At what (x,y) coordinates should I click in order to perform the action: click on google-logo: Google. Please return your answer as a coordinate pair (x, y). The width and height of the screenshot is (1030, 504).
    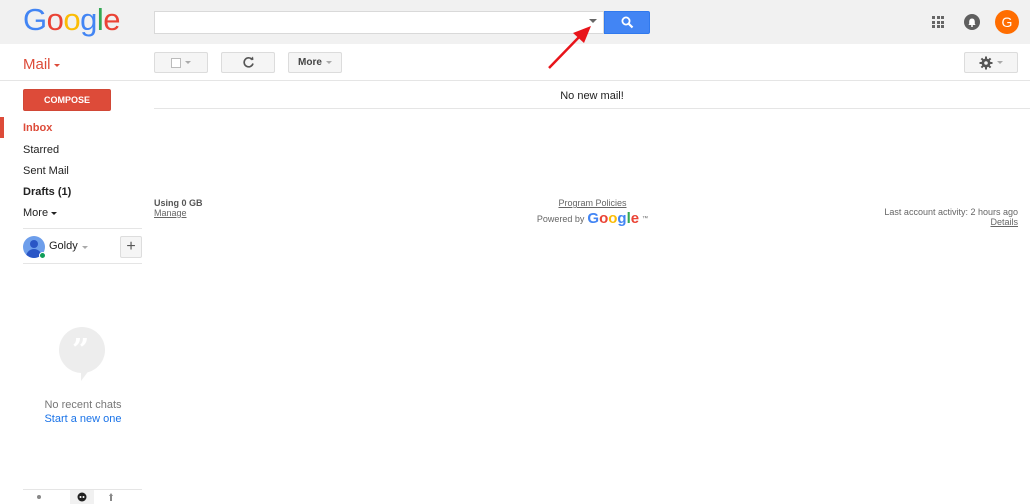
    Looking at the image, I should click on (72, 20).